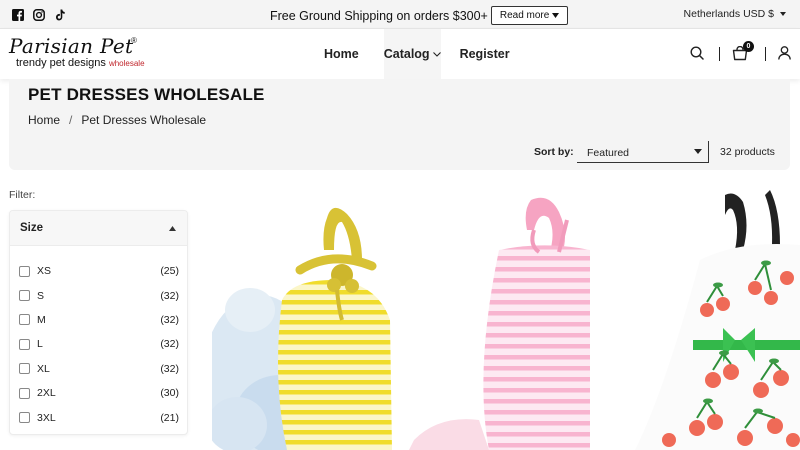  I want to click on size-option-l: L (32), so click(99, 344).